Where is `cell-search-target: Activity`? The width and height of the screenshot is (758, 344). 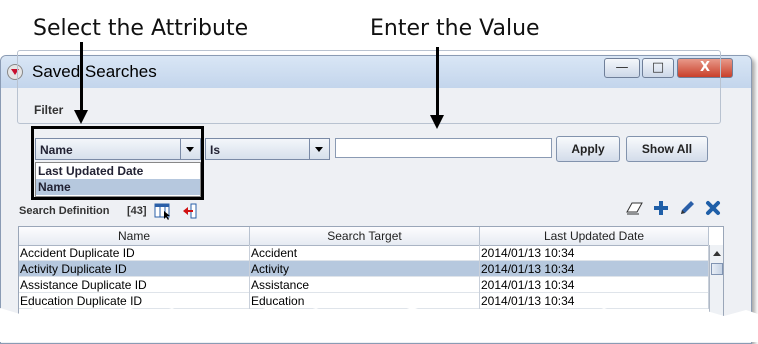 cell-search-target: Activity is located at coordinates (365, 269).